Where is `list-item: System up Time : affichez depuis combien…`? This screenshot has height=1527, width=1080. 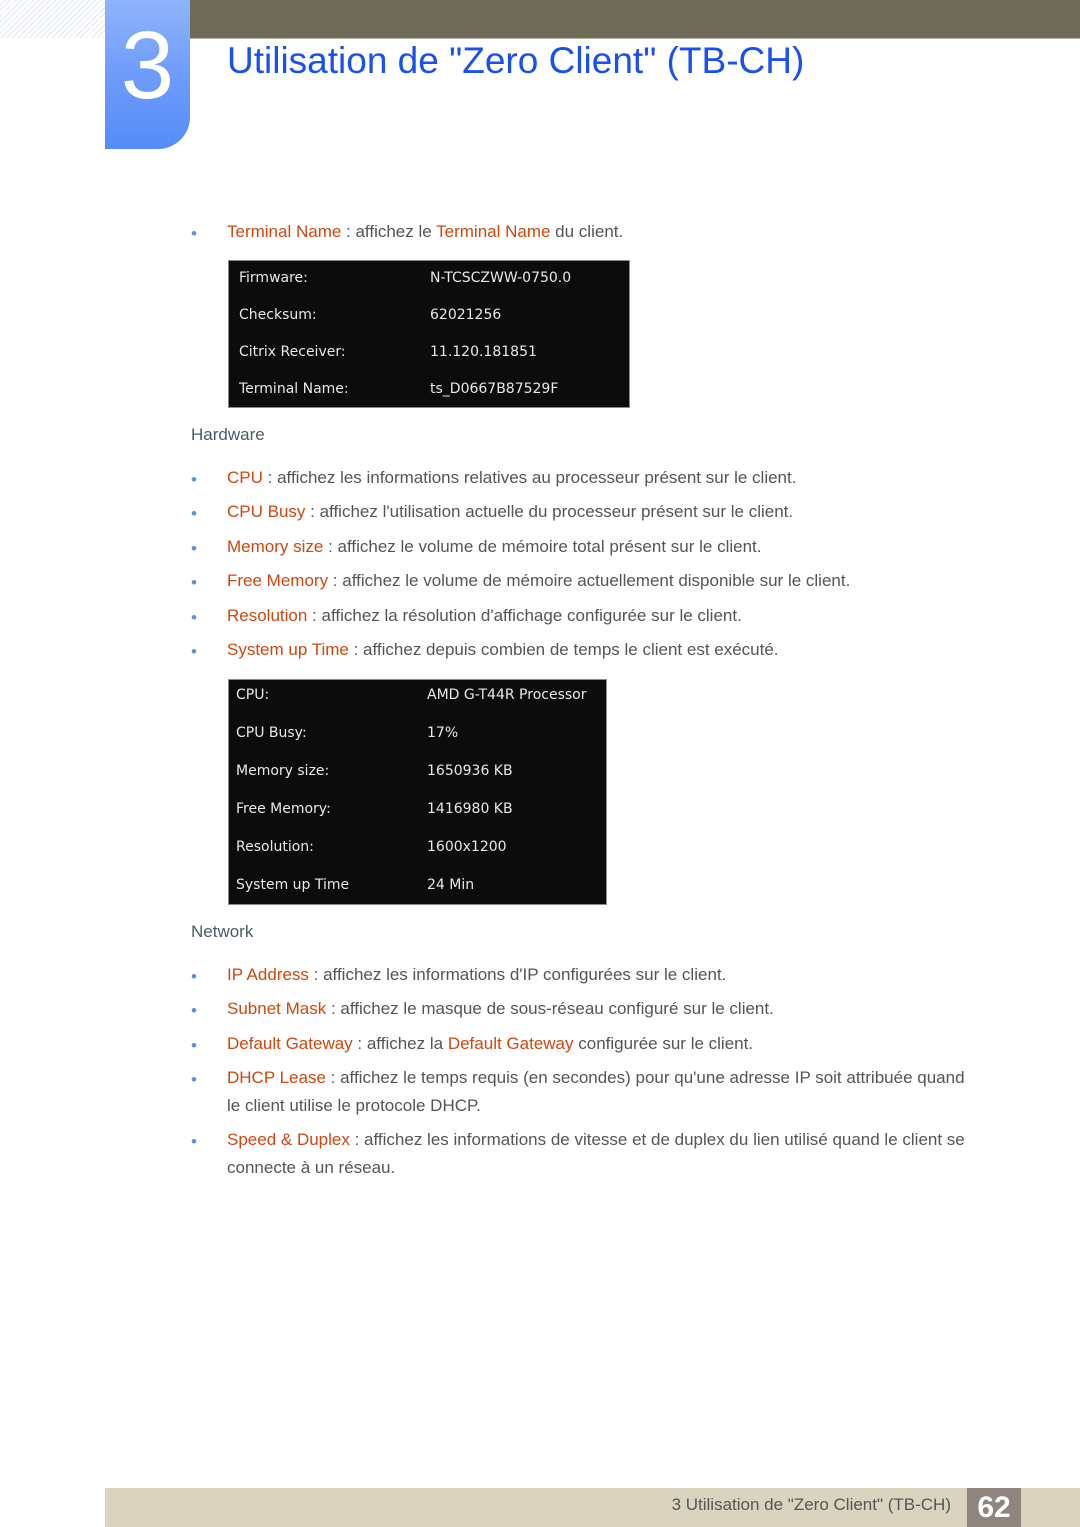 list-item: System up Time : affichez depuis combien… is located at coordinates (503, 650).